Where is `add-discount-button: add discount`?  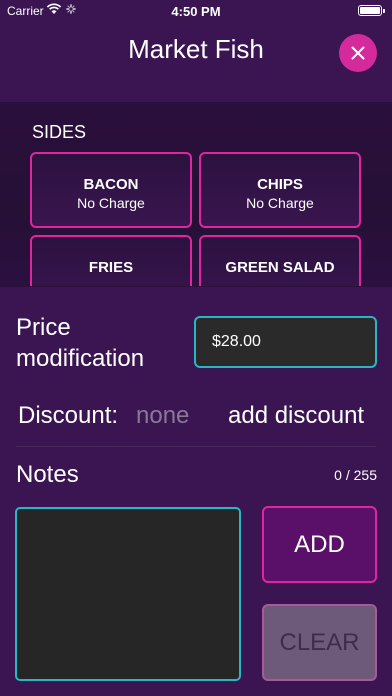 add-discount-button: add discount is located at coordinates (296, 416).